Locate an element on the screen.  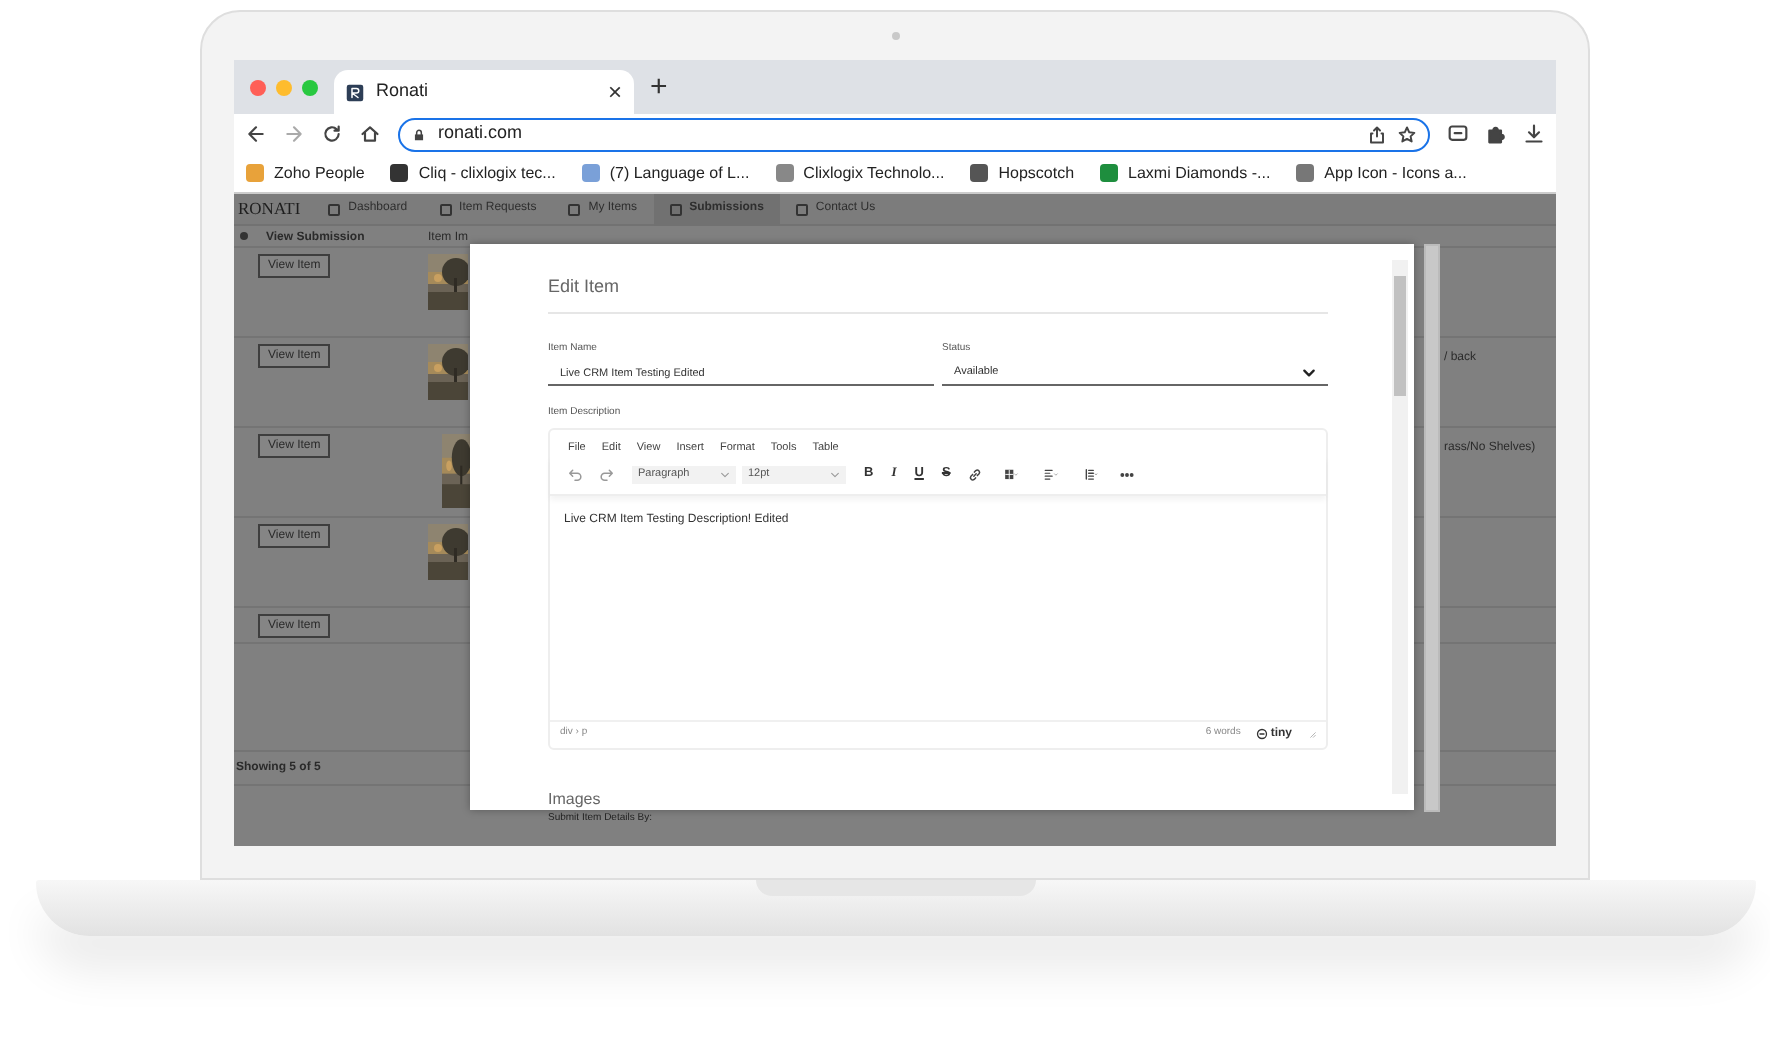
section-heading: Images is located at coordinates (575, 798).